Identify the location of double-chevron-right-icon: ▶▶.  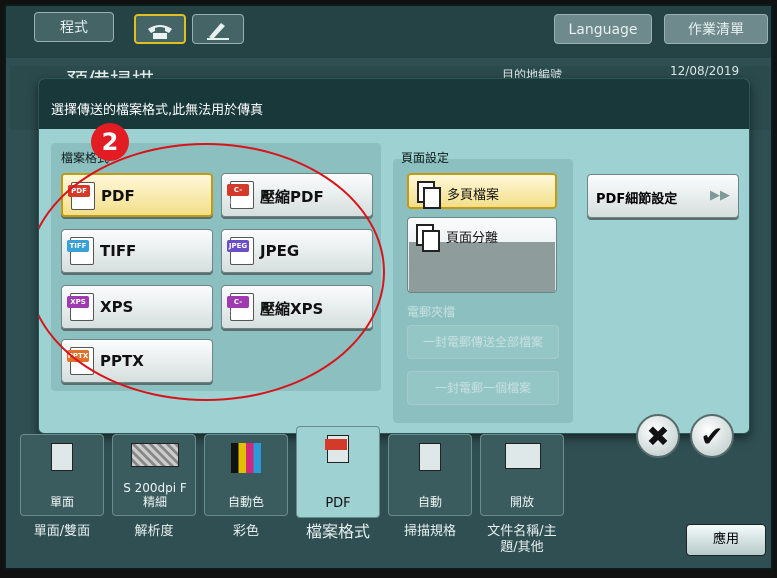
(720, 195).